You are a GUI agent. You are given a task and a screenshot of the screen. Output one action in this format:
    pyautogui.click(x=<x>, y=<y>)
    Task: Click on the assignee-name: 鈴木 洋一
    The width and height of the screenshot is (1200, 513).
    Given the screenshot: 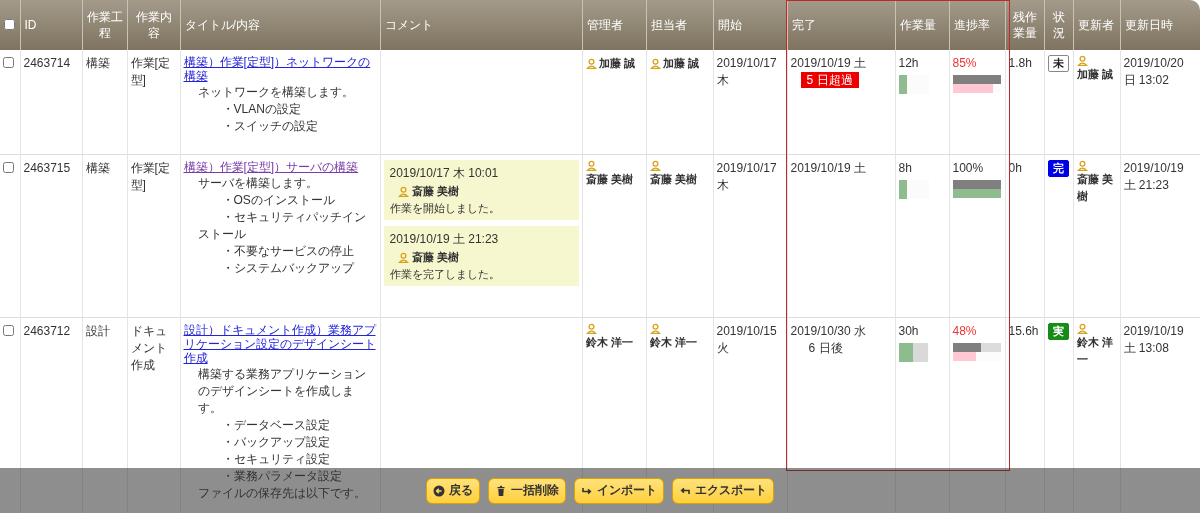 What is the action you would take?
    pyautogui.click(x=673, y=342)
    